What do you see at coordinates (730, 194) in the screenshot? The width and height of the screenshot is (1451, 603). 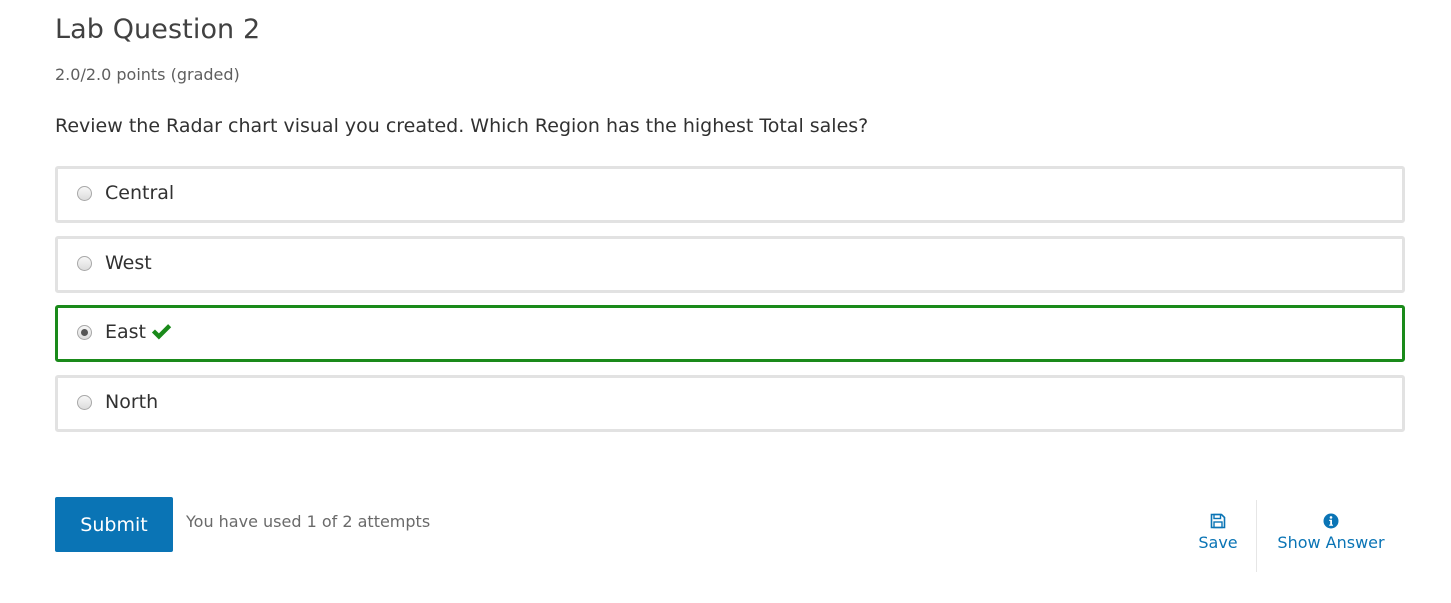 I see `choice-central: Central` at bounding box center [730, 194].